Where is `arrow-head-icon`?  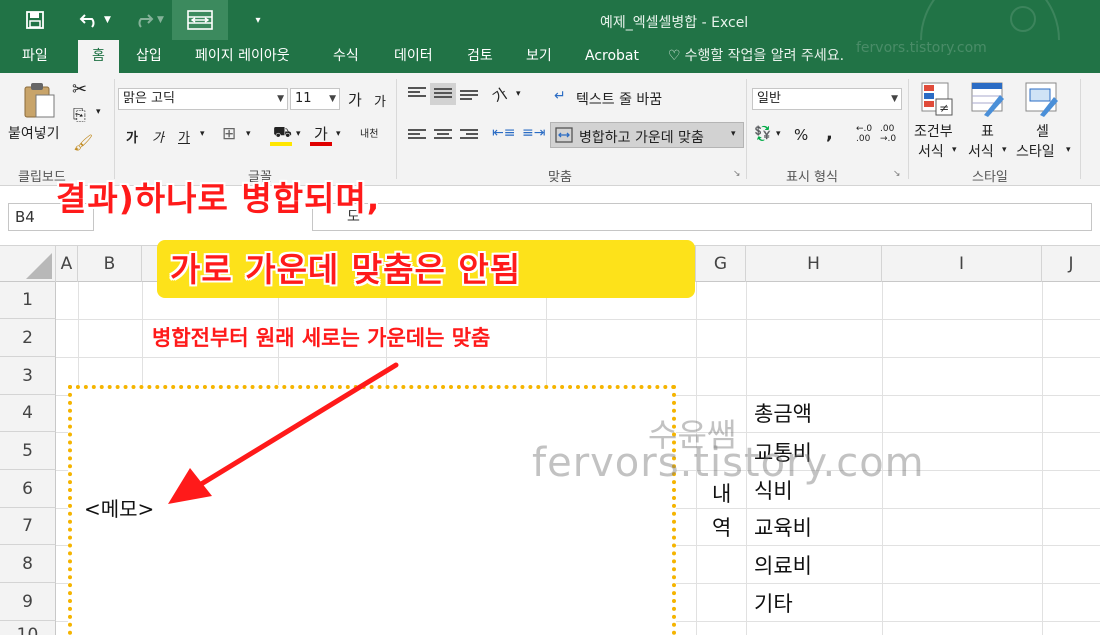
arrow-head-icon is located at coordinates (190, 486).